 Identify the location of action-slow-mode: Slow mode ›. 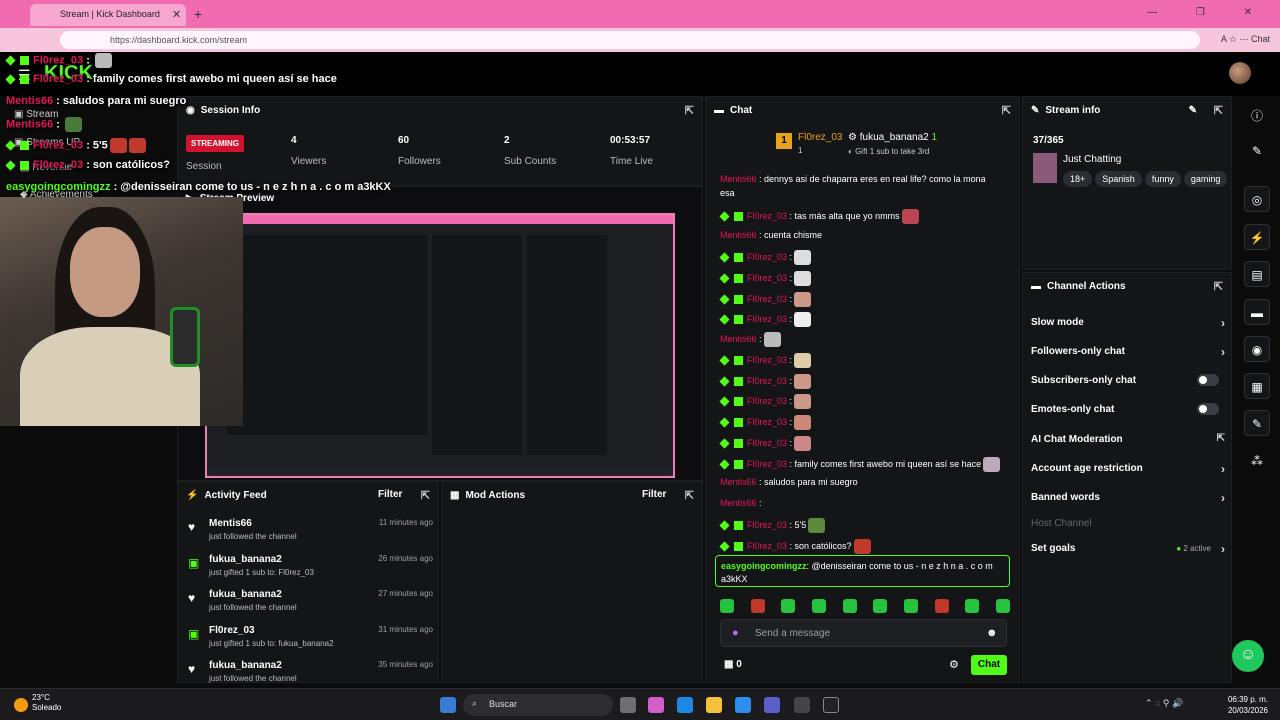
(1128, 323).